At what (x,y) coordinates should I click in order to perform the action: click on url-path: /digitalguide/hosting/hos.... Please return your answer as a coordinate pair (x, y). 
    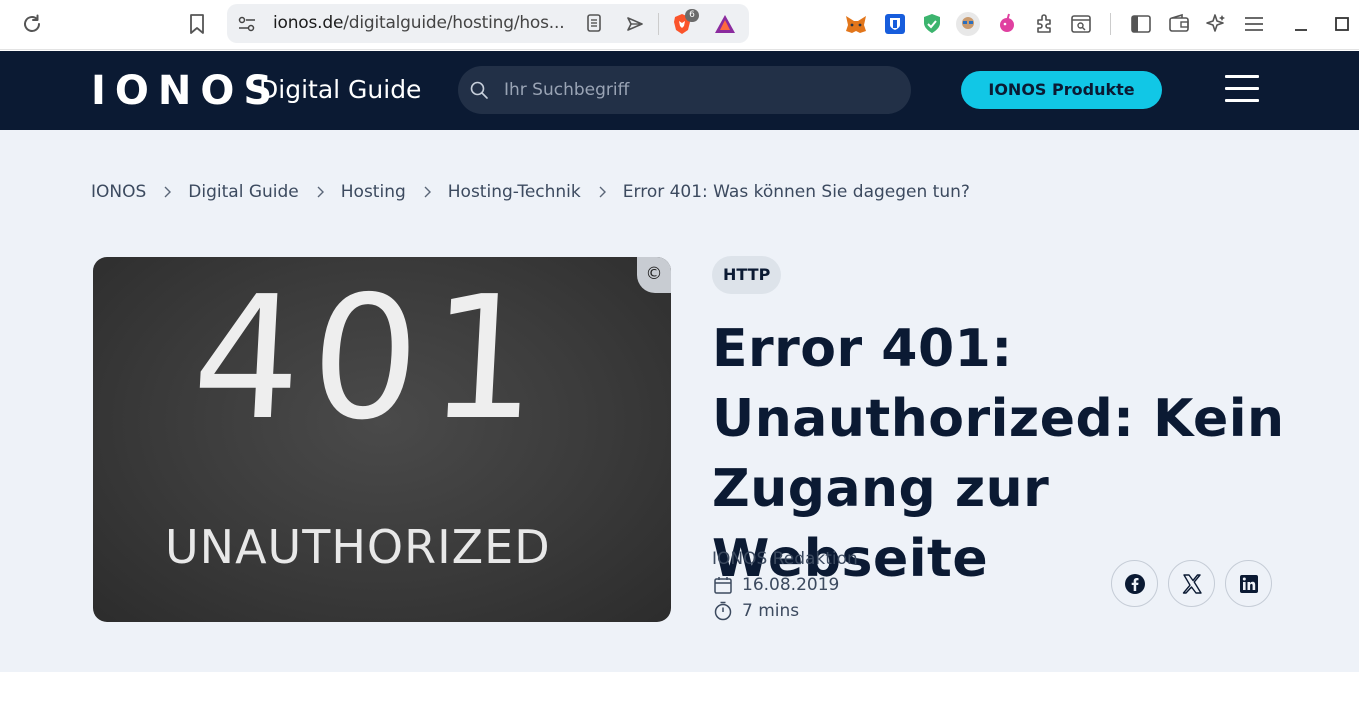
    Looking at the image, I should click on (454, 23).